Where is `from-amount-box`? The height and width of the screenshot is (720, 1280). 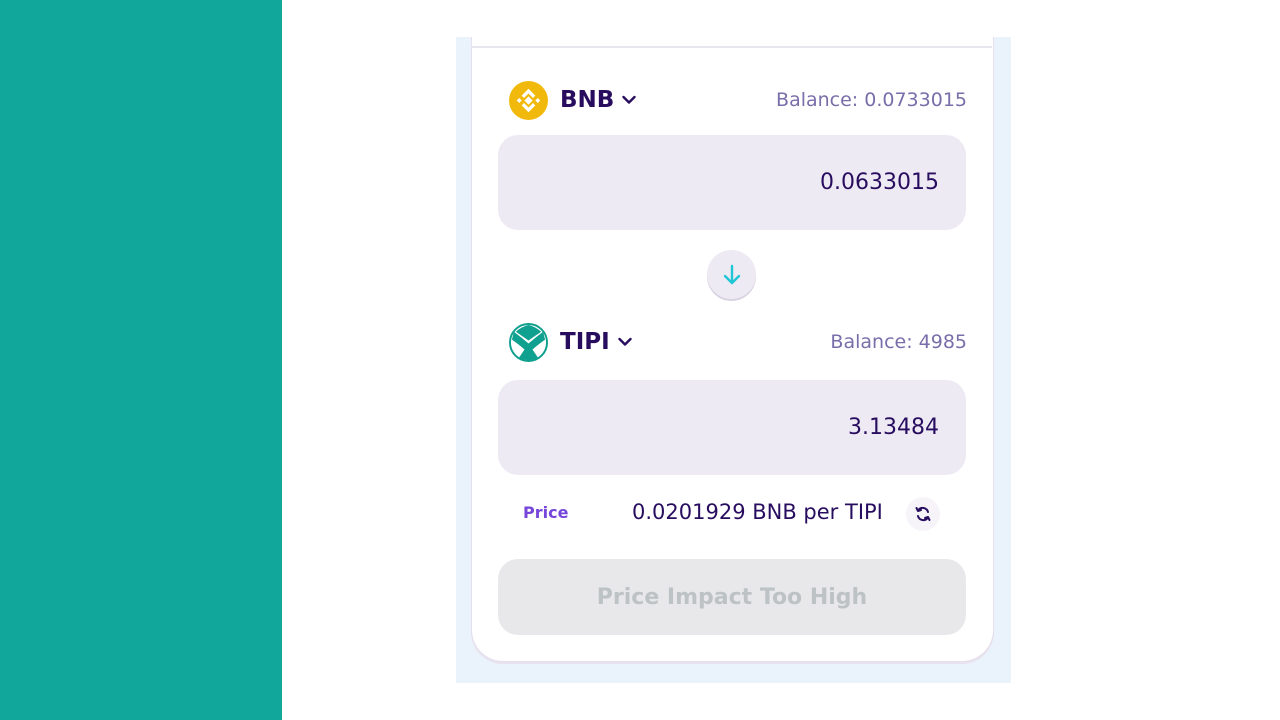 from-amount-box is located at coordinates (732, 182).